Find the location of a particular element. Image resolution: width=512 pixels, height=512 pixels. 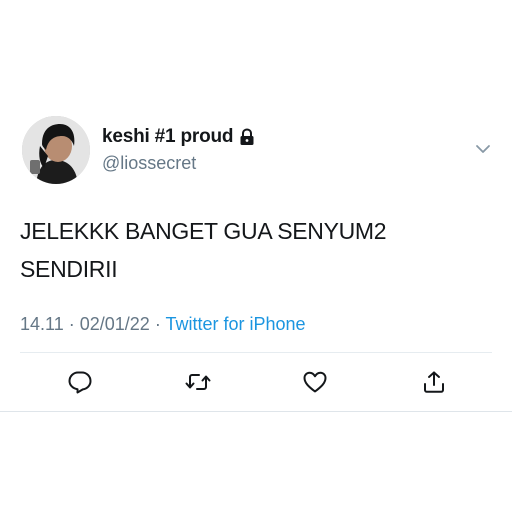

share-button is located at coordinates (434, 382).